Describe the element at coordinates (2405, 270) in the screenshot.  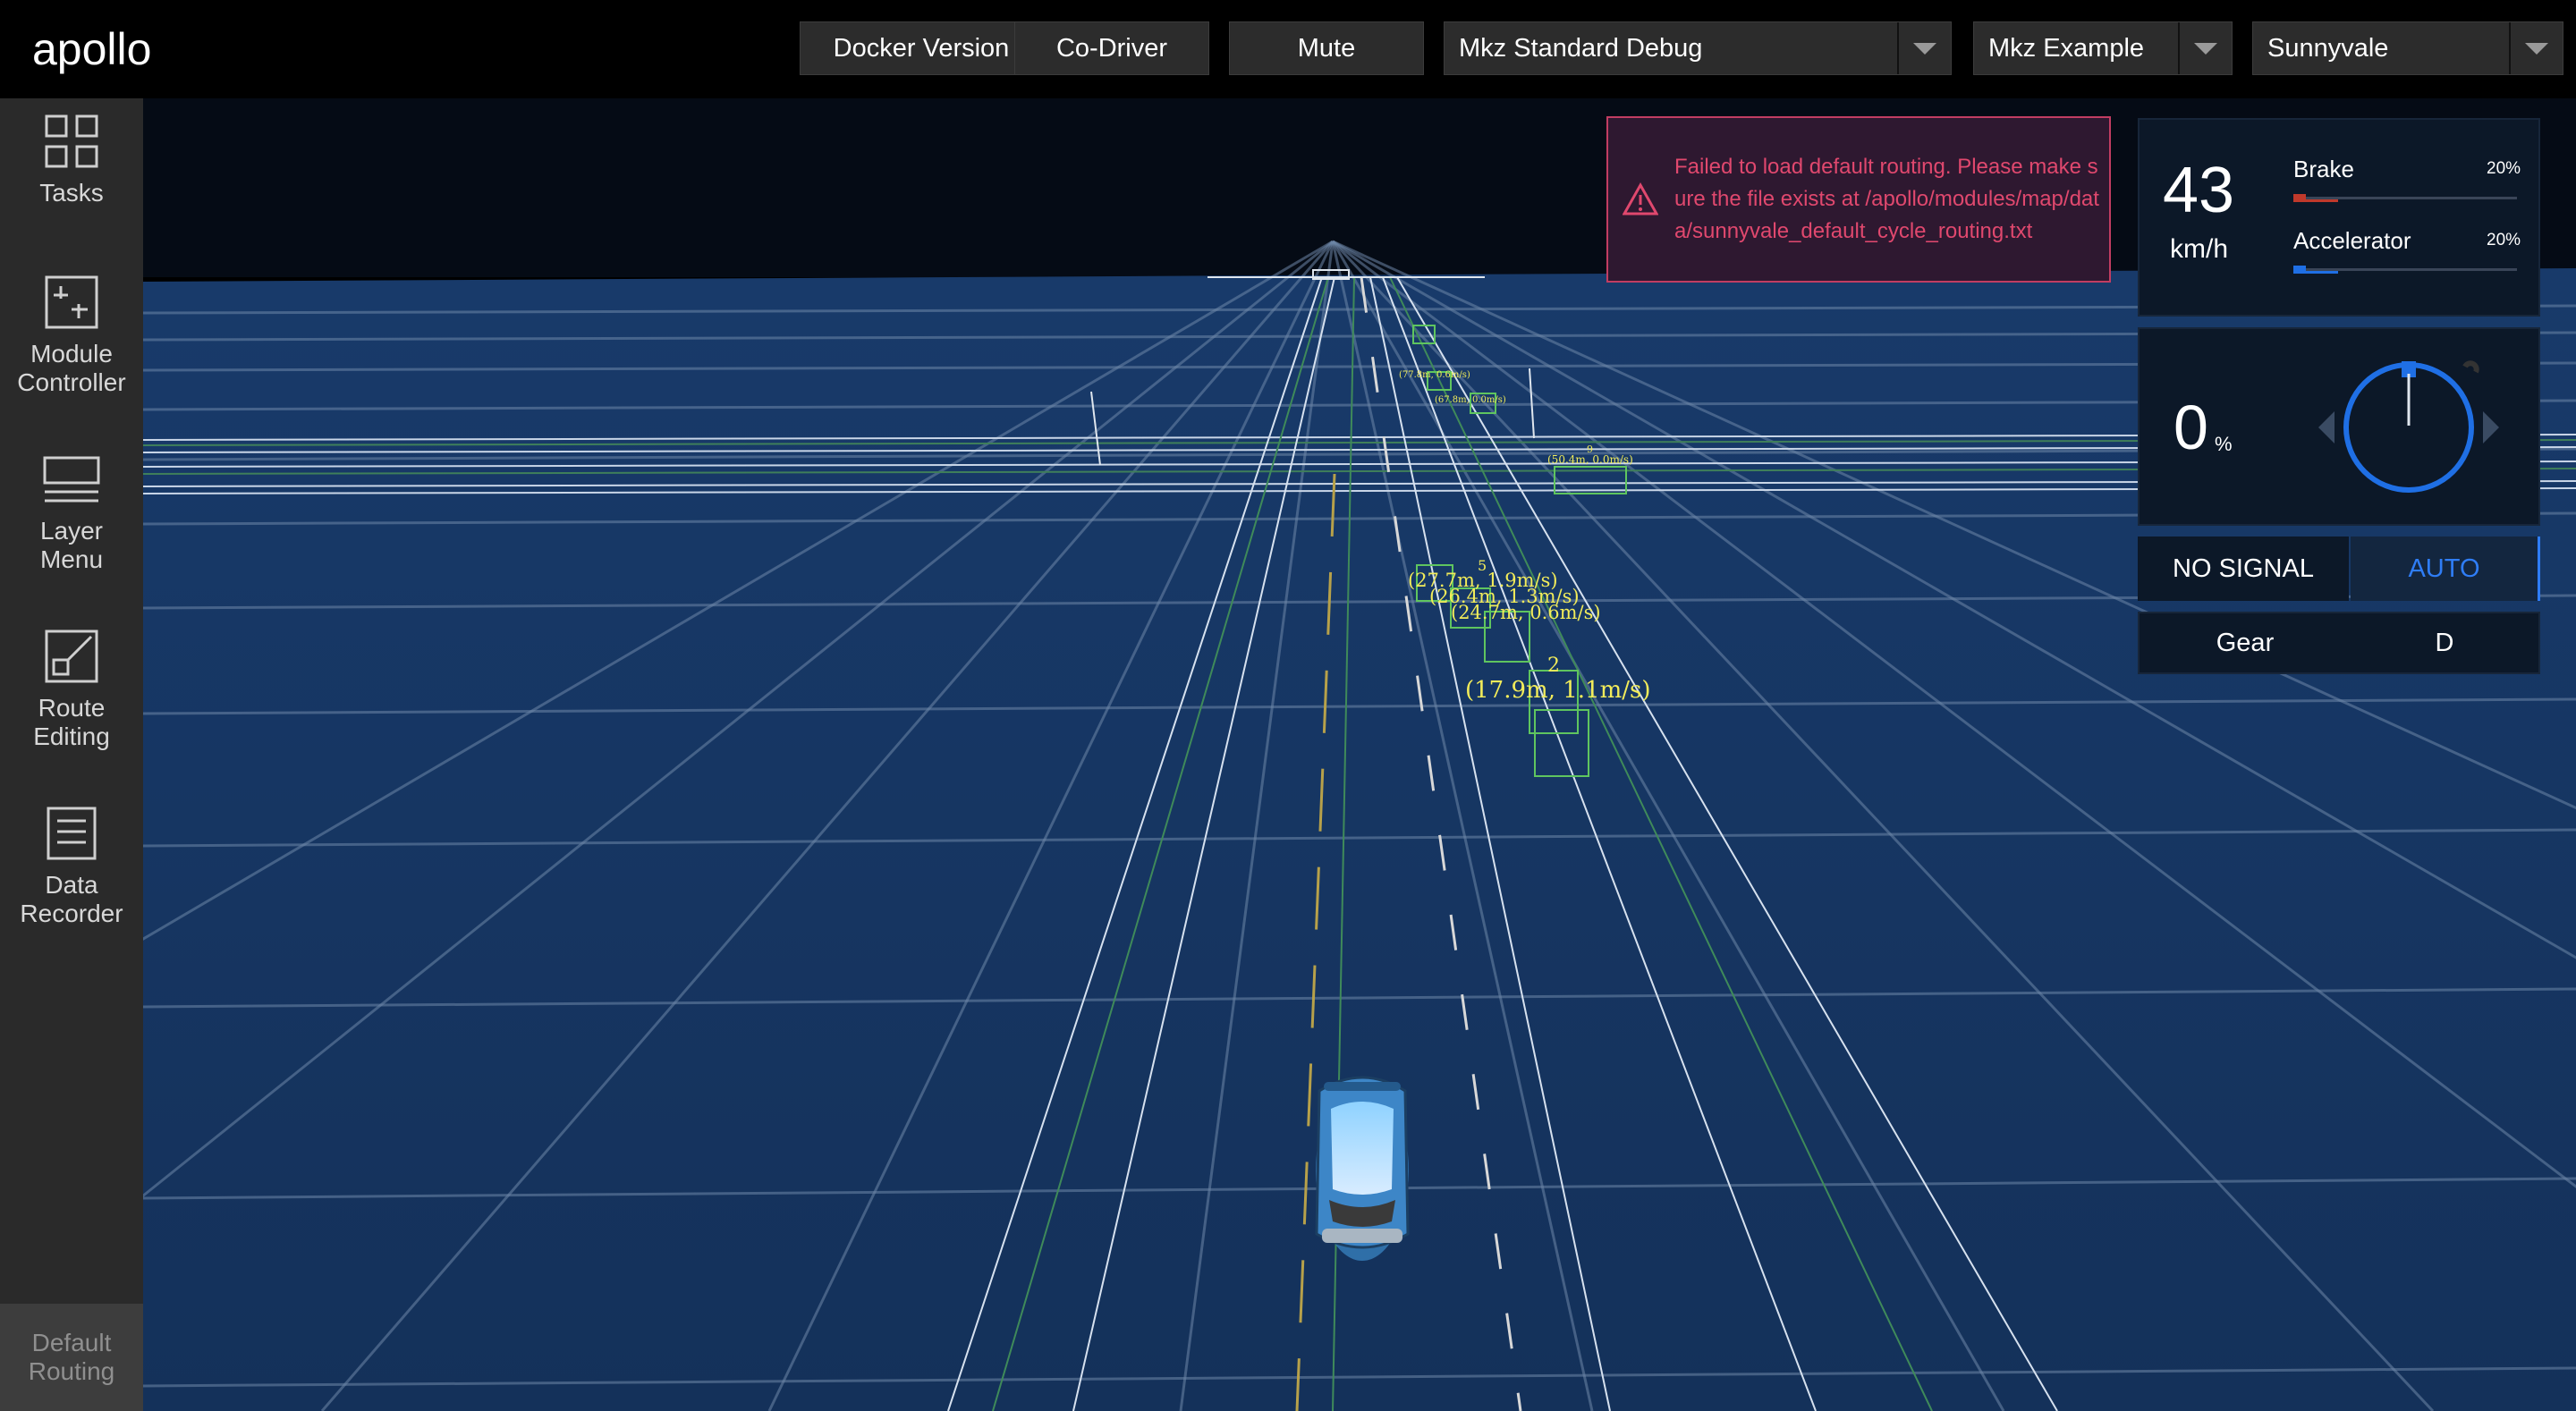
I see `accelerator-meter` at that location.